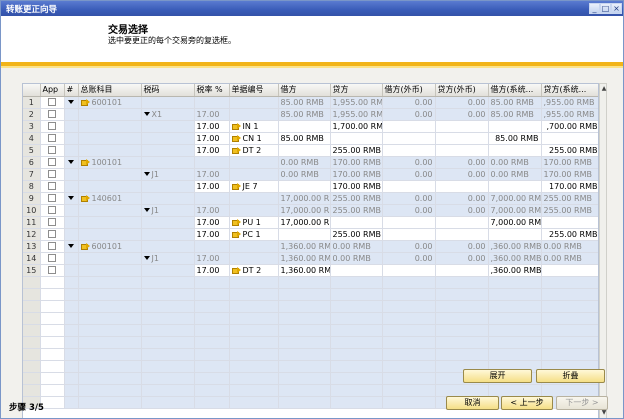  I want to click on cell-text: 7,000.00 RMB, so click(515, 222).